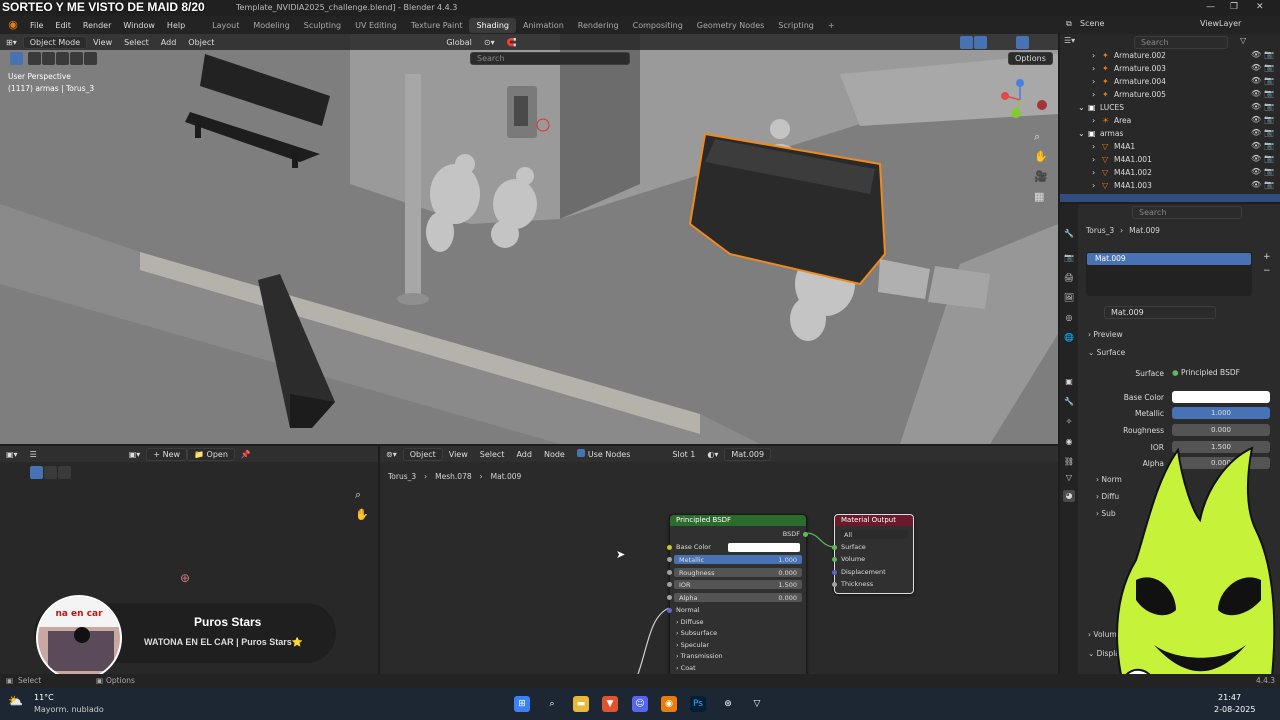 The height and width of the screenshot is (720, 1280). Describe the element at coordinates (874, 534) in the screenshot. I see `output-target-dropdown: All` at that location.